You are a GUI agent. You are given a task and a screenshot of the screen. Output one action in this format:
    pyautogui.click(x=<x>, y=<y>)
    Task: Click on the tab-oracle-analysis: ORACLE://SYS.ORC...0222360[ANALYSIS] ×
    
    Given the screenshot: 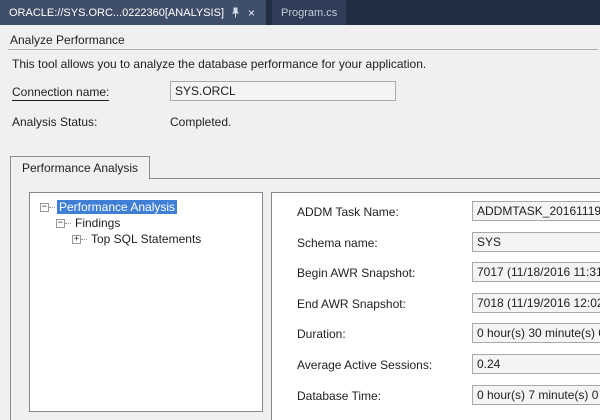 What is the action you would take?
    pyautogui.click(x=133, y=12)
    